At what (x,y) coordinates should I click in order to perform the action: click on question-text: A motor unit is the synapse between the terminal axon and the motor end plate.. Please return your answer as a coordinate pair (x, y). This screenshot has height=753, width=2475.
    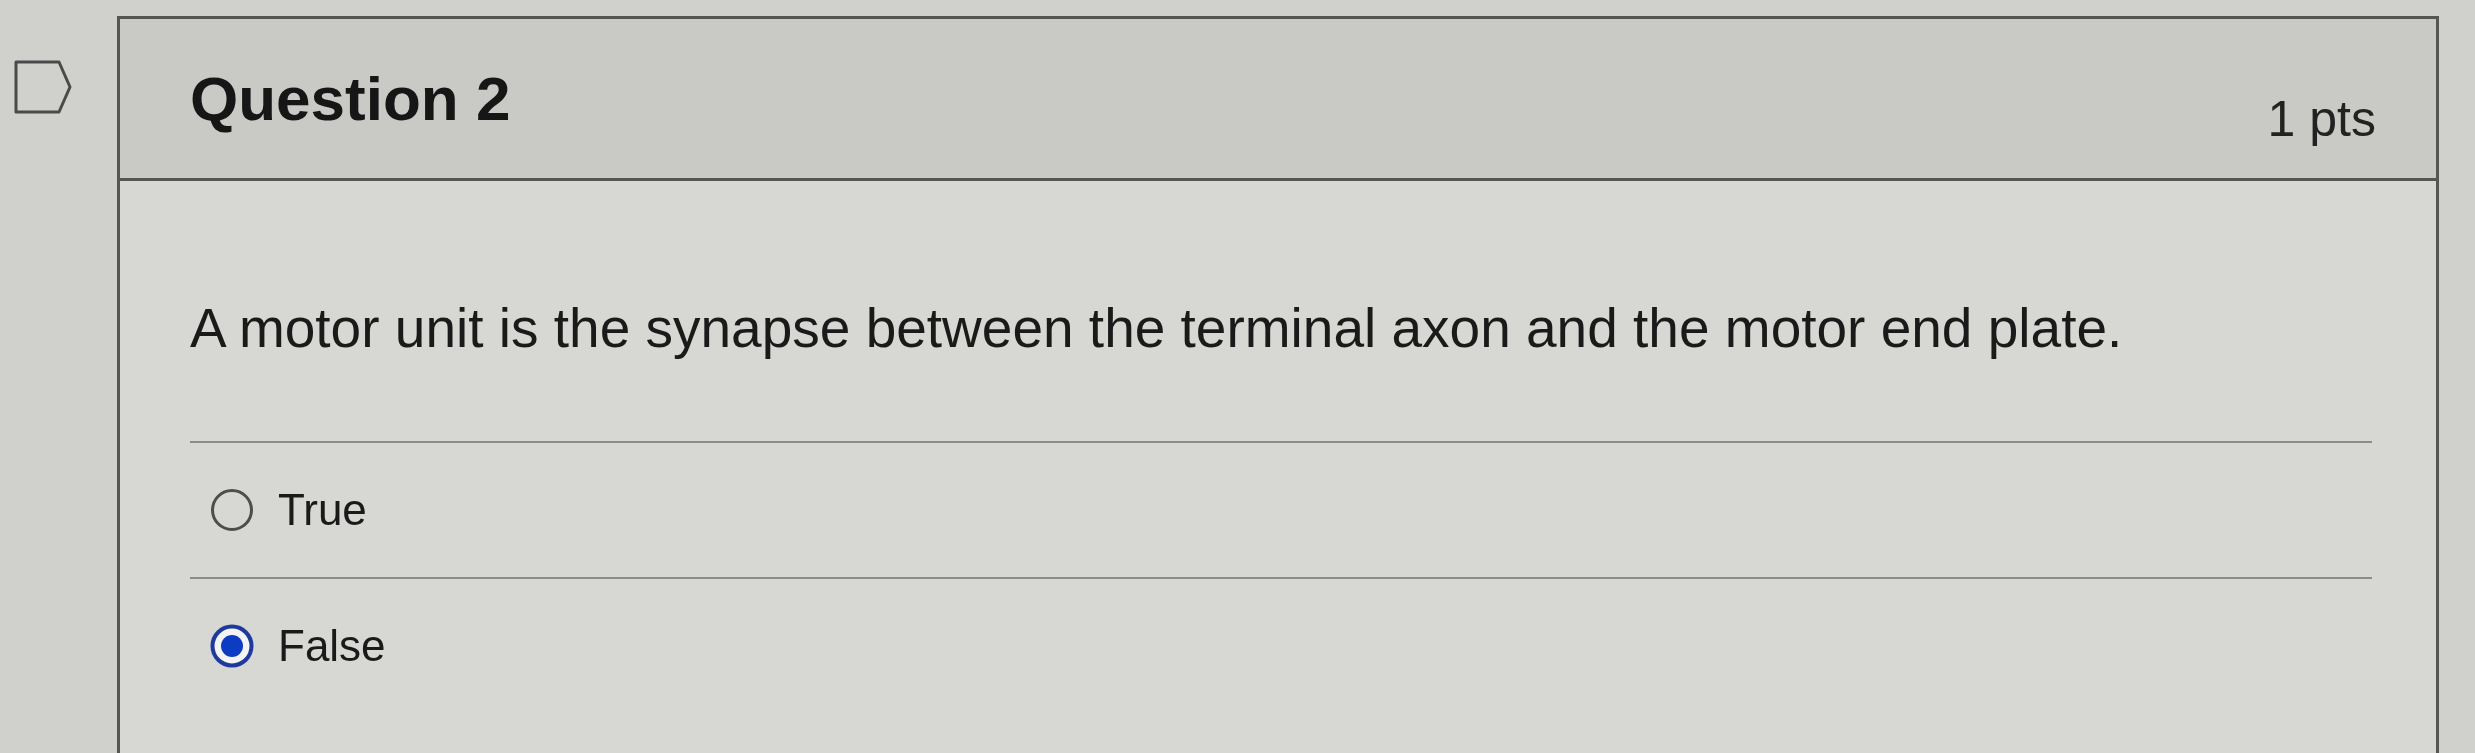
    Looking at the image, I should click on (1157, 328).